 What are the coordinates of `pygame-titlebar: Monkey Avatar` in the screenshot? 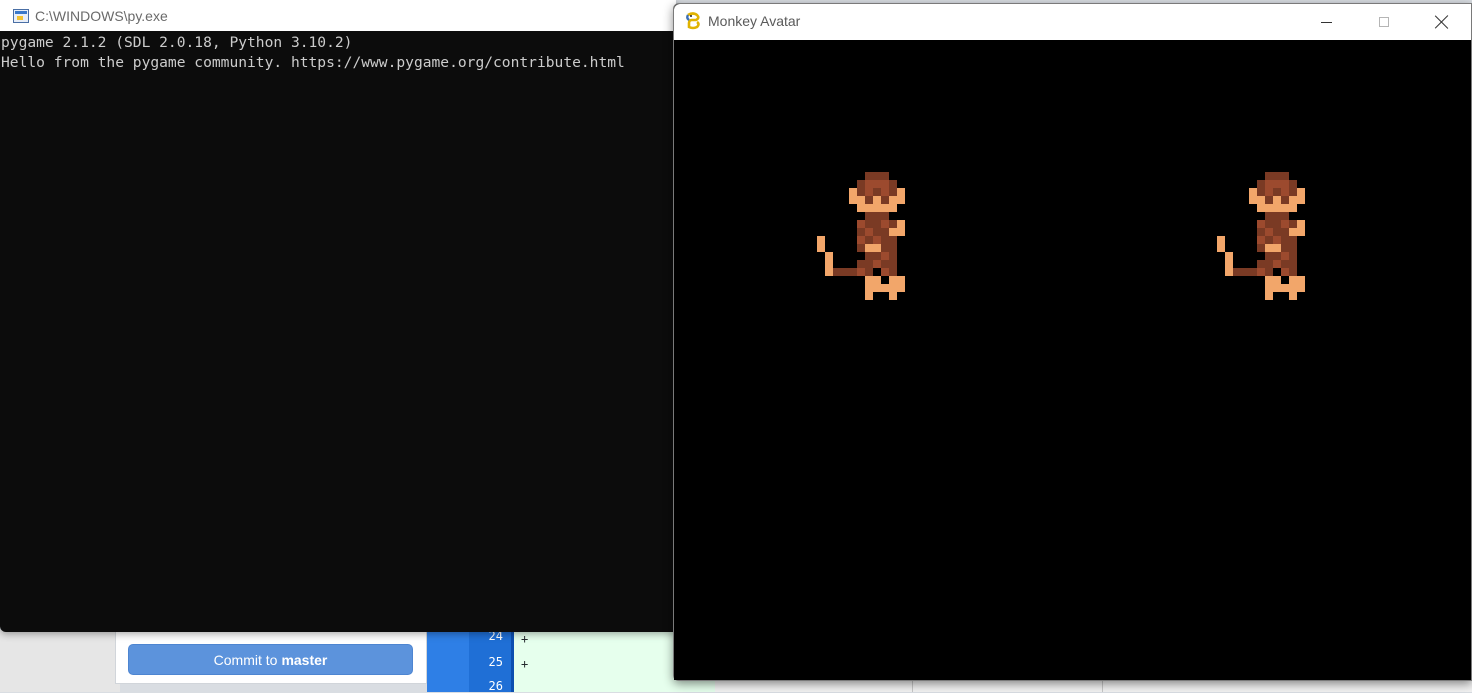 It's located at (1072, 22).